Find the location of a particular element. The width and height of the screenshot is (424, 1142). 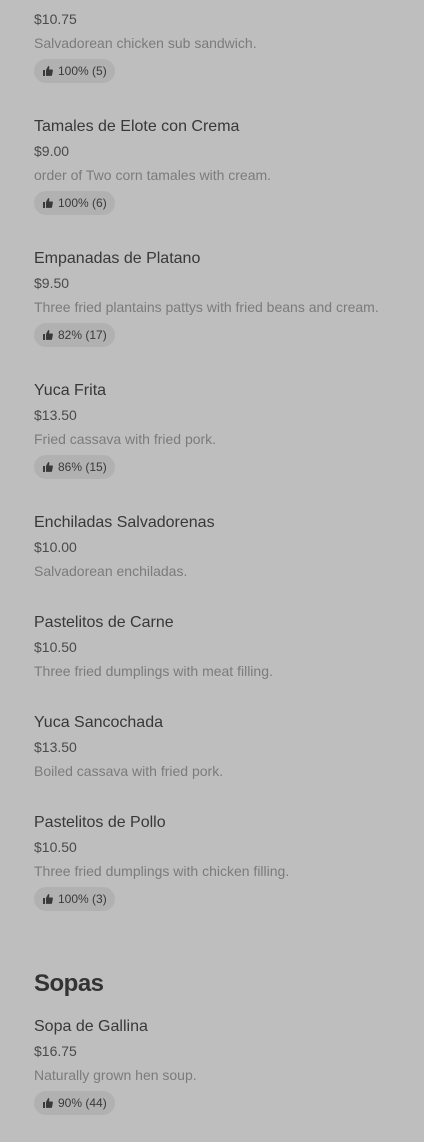

item-price: $10.75 is located at coordinates (55, 19).